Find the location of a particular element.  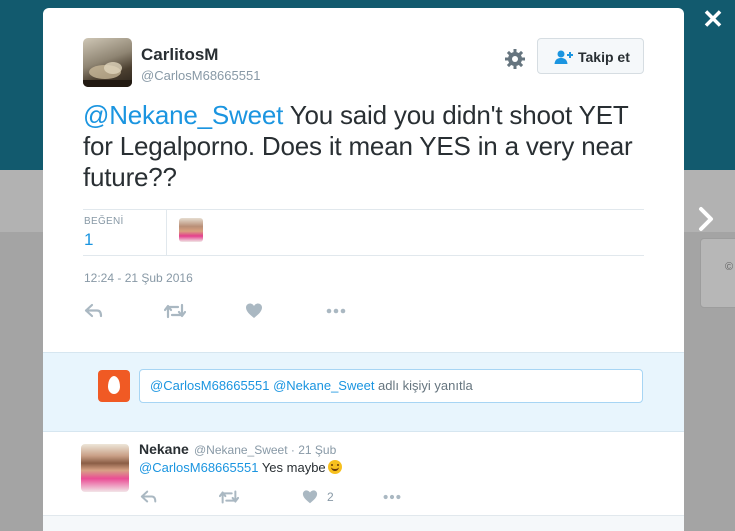

egg-icon is located at coordinates (114, 386).